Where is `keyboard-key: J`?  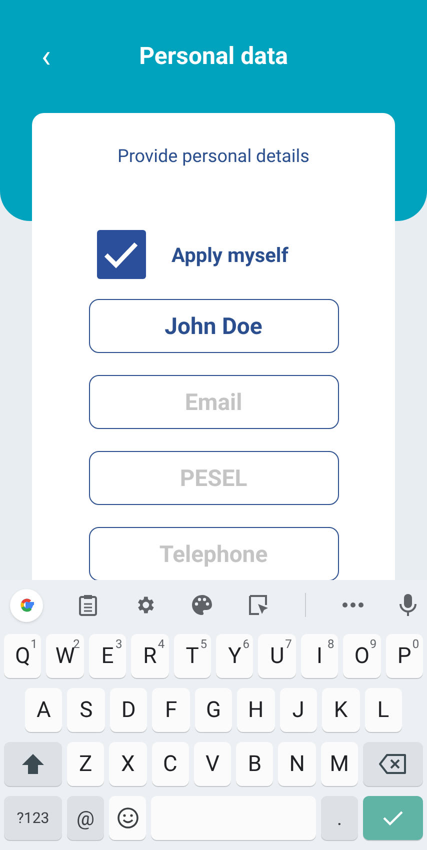 keyboard-key: J is located at coordinates (299, 710).